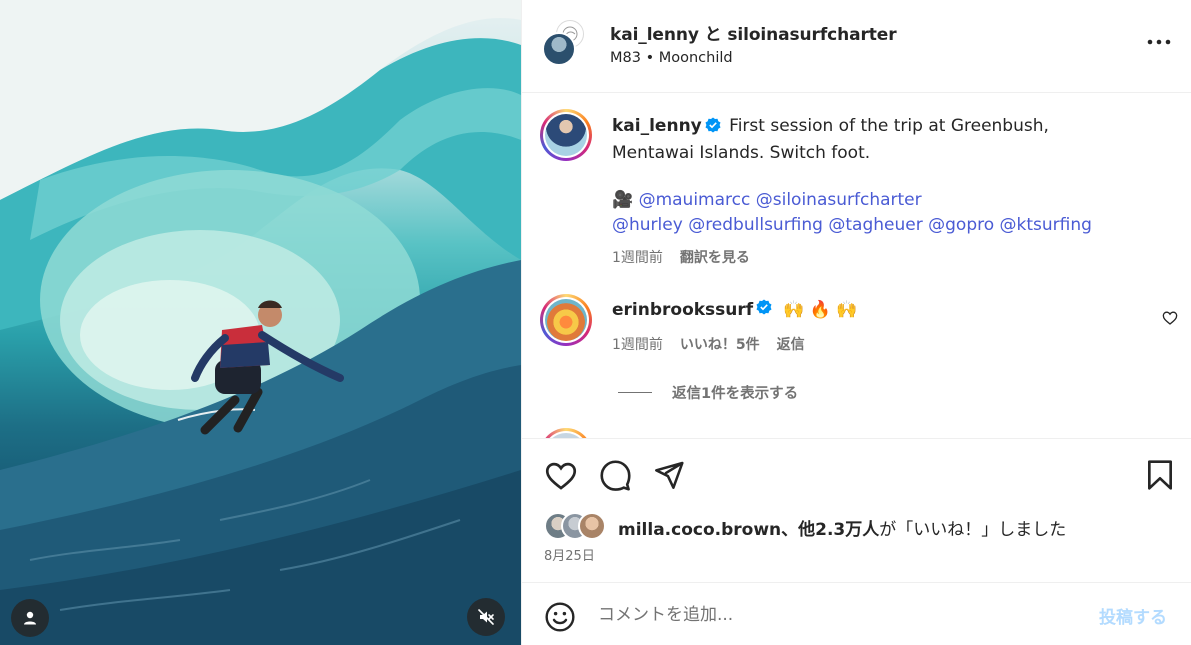  What do you see at coordinates (1046, 225) in the screenshot?
I see `mention-link: @ktsurfing` at bounding box center [1046, 225].